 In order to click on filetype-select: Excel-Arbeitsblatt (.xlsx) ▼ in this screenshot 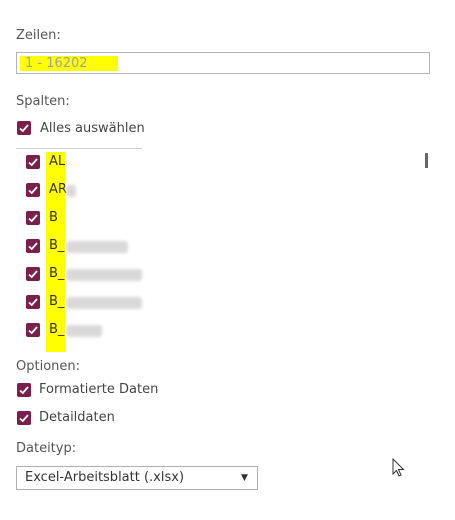, I will do `click(137, 478)`.